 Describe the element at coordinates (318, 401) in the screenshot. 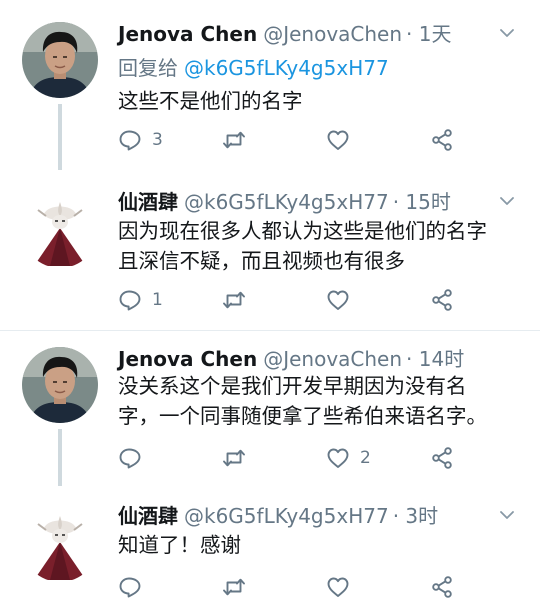

I see `tweet-text: 没关系这个是我们开发早期因为没有名 字，一个同事随便拿了些希伯来语名字。` at that location.